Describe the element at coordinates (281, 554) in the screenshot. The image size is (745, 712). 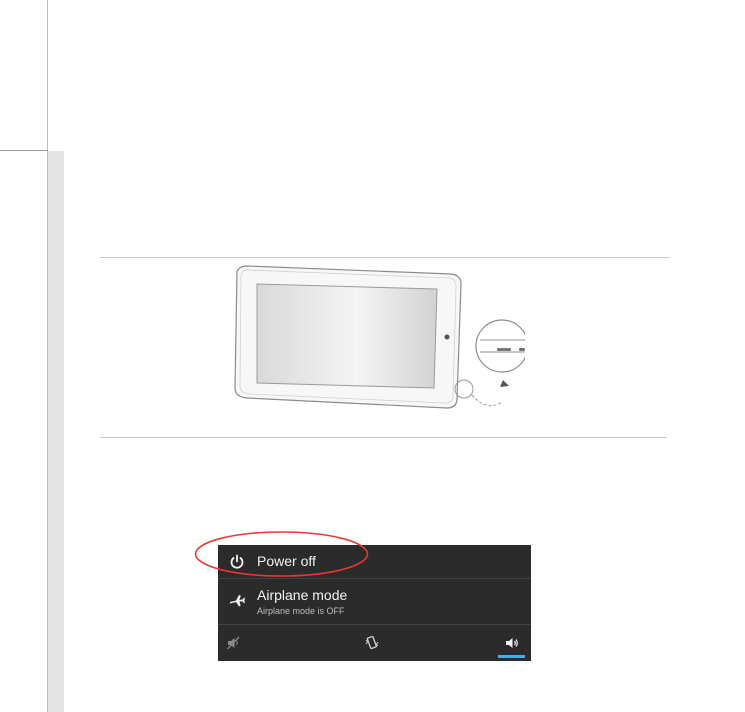
I see `power-off-highlight-ellipse` at that location.